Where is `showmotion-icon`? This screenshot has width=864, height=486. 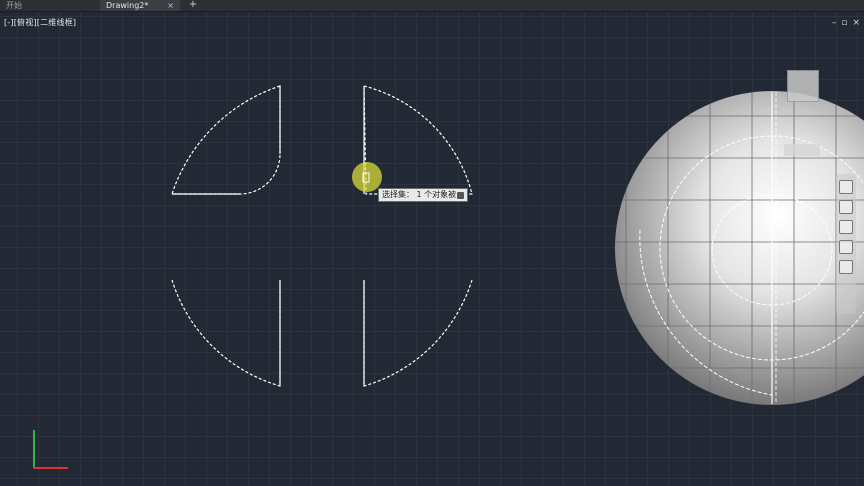
showmotion-icon is located at coordinates (846, 267).